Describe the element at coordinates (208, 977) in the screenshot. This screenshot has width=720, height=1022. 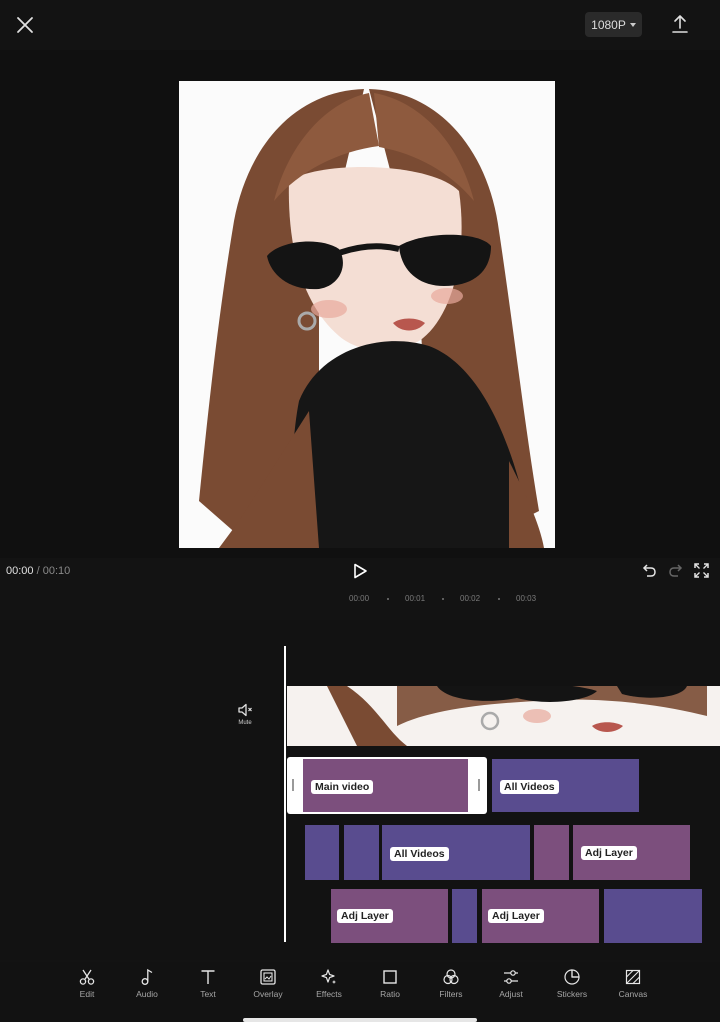
I see `text-icon` at that location.